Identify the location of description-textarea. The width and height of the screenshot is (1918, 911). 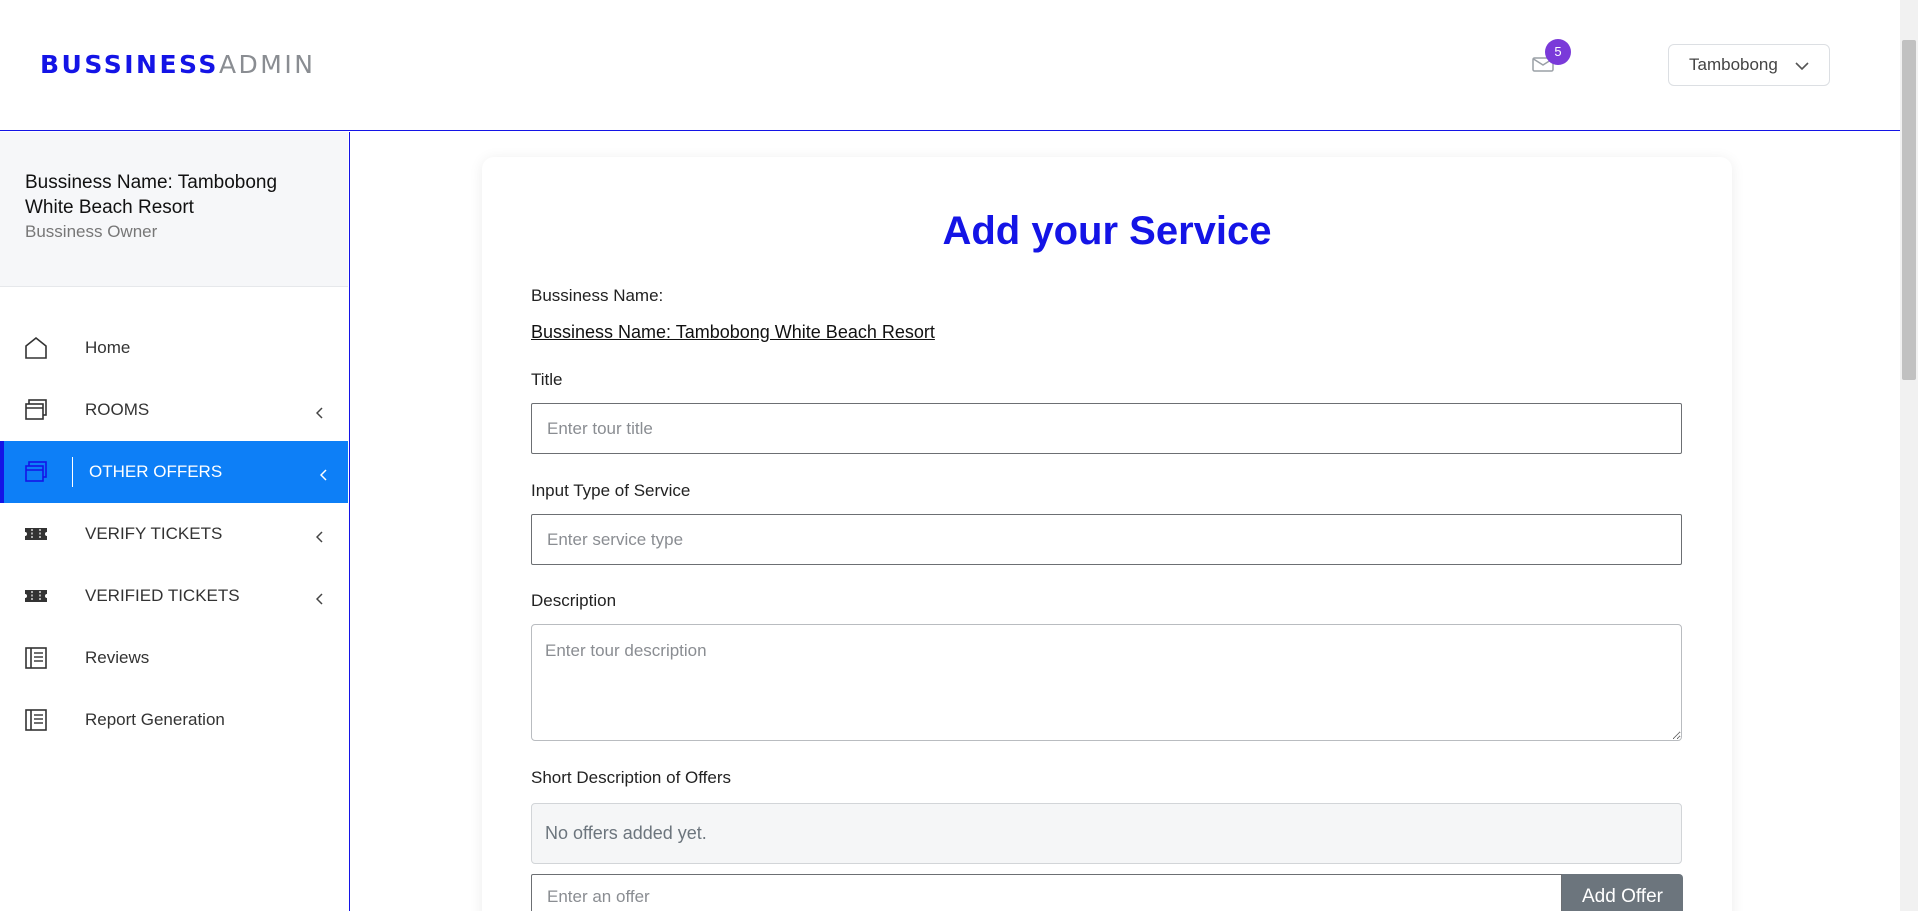
(1106, 682).